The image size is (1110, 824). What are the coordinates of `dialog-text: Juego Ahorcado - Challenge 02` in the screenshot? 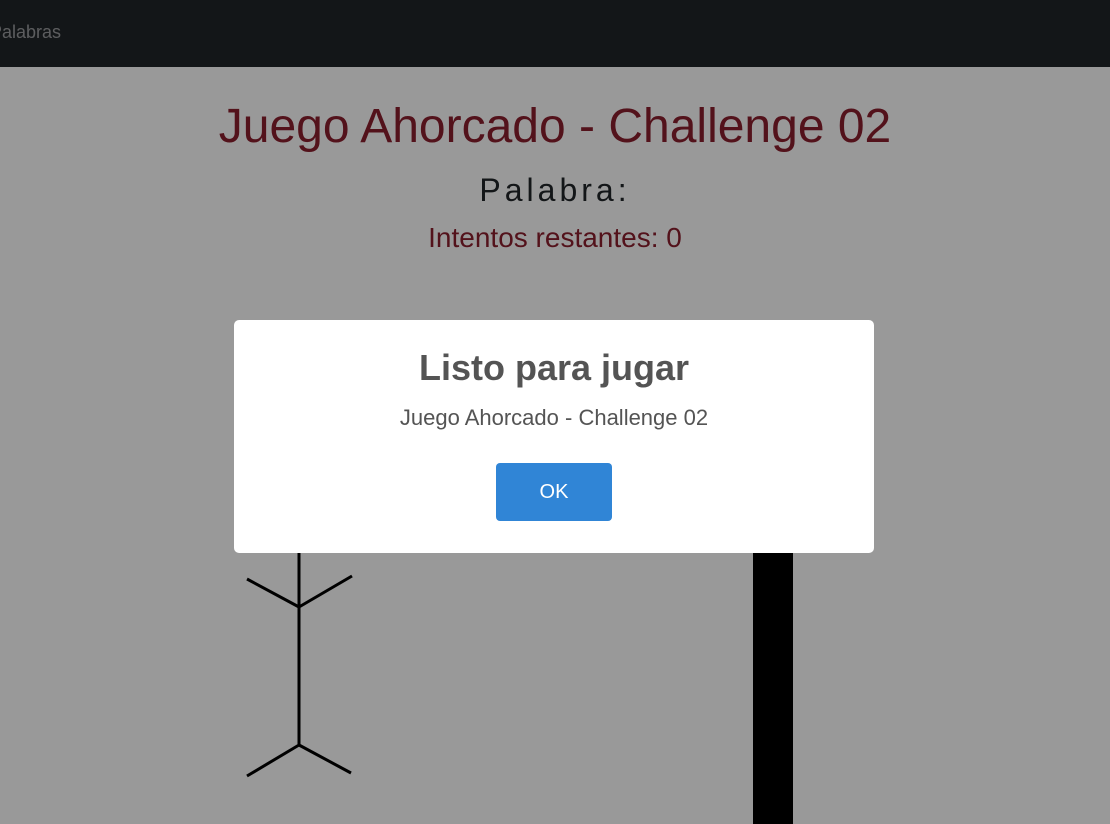 It's located at (554, 417).